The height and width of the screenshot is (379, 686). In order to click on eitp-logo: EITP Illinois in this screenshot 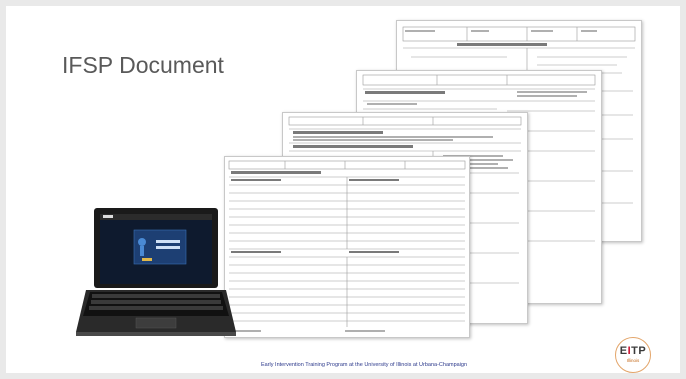, I will do `click(633, 355)`.